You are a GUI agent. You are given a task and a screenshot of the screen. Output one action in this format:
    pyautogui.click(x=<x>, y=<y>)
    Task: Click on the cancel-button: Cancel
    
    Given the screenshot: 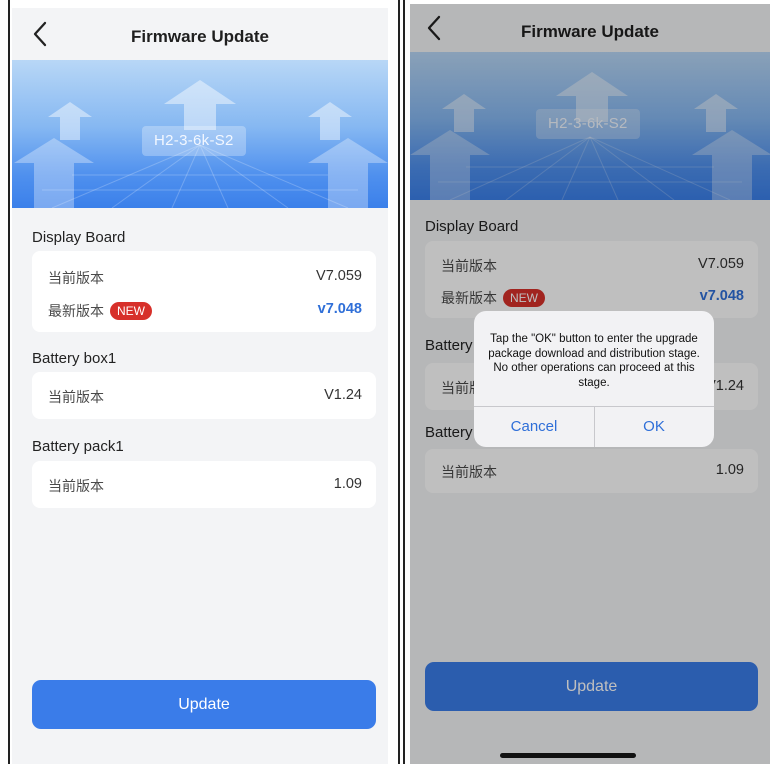 What is the action you would take?
    pyautogui.click(x=534, y=427)
    